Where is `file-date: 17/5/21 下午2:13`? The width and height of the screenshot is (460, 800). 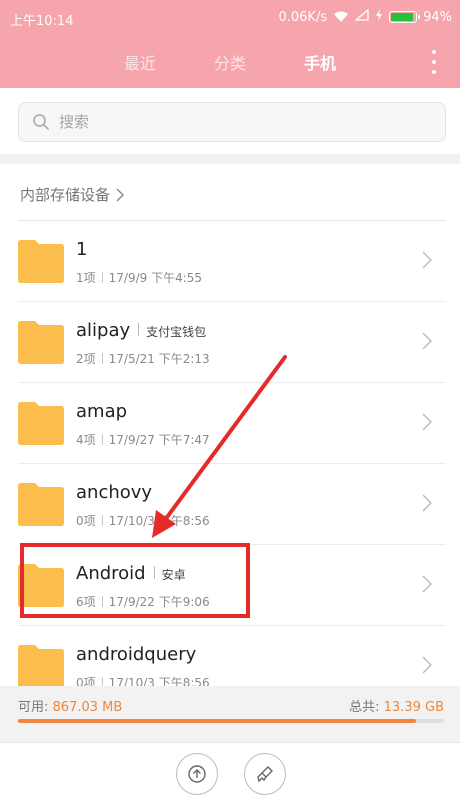 file-date: 17/5/21 下午2:13 is located at coordinates (159, 359).